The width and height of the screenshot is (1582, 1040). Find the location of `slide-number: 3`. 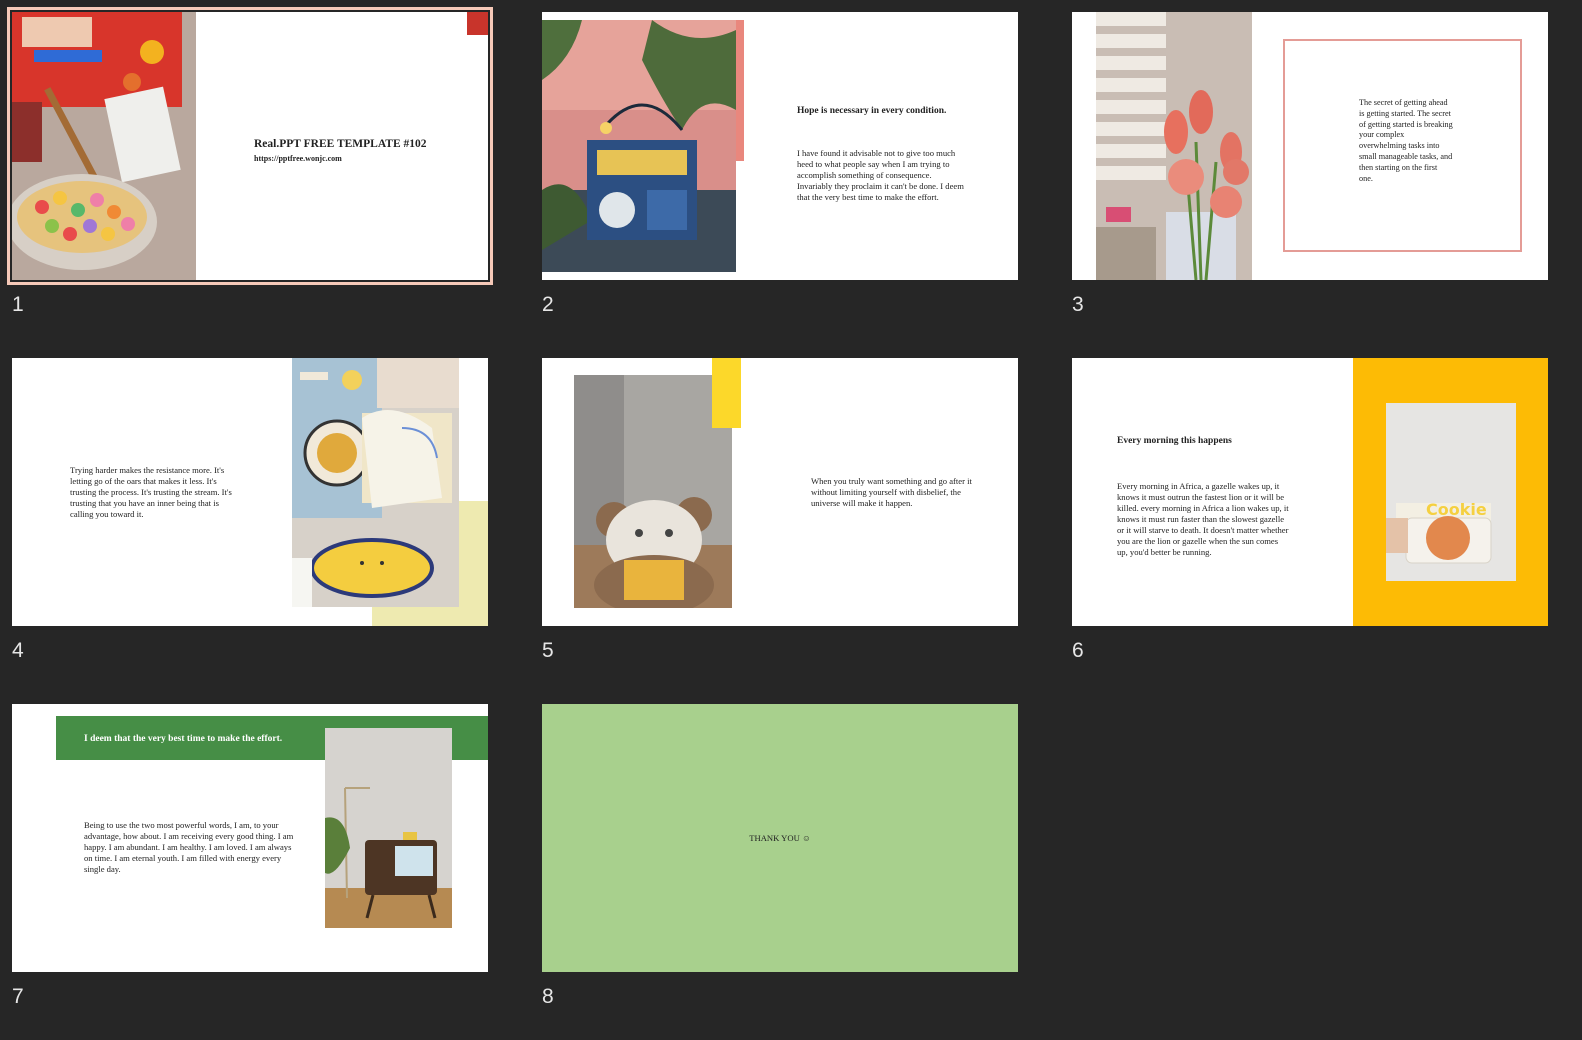

slide-number: 3 is located at coordinates (1078, 304).